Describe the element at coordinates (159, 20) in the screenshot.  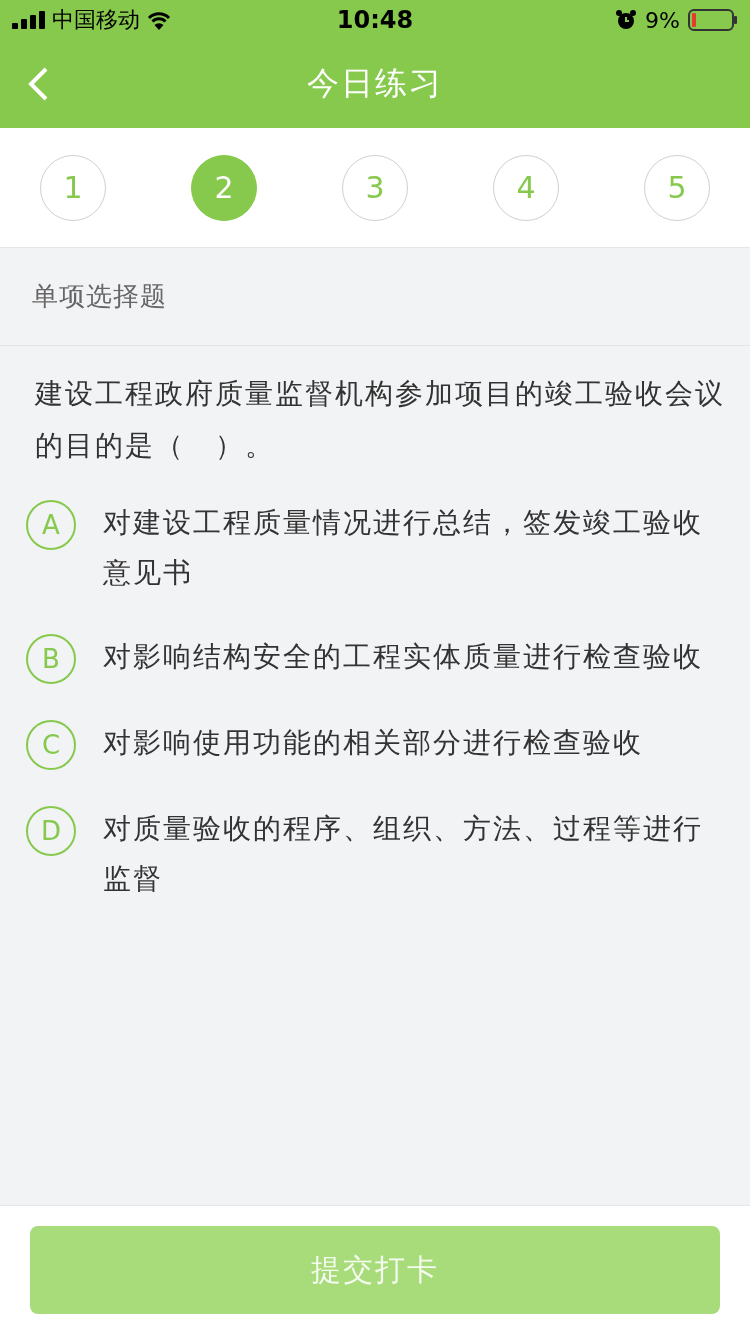
I see `wifi-icon` at that location.